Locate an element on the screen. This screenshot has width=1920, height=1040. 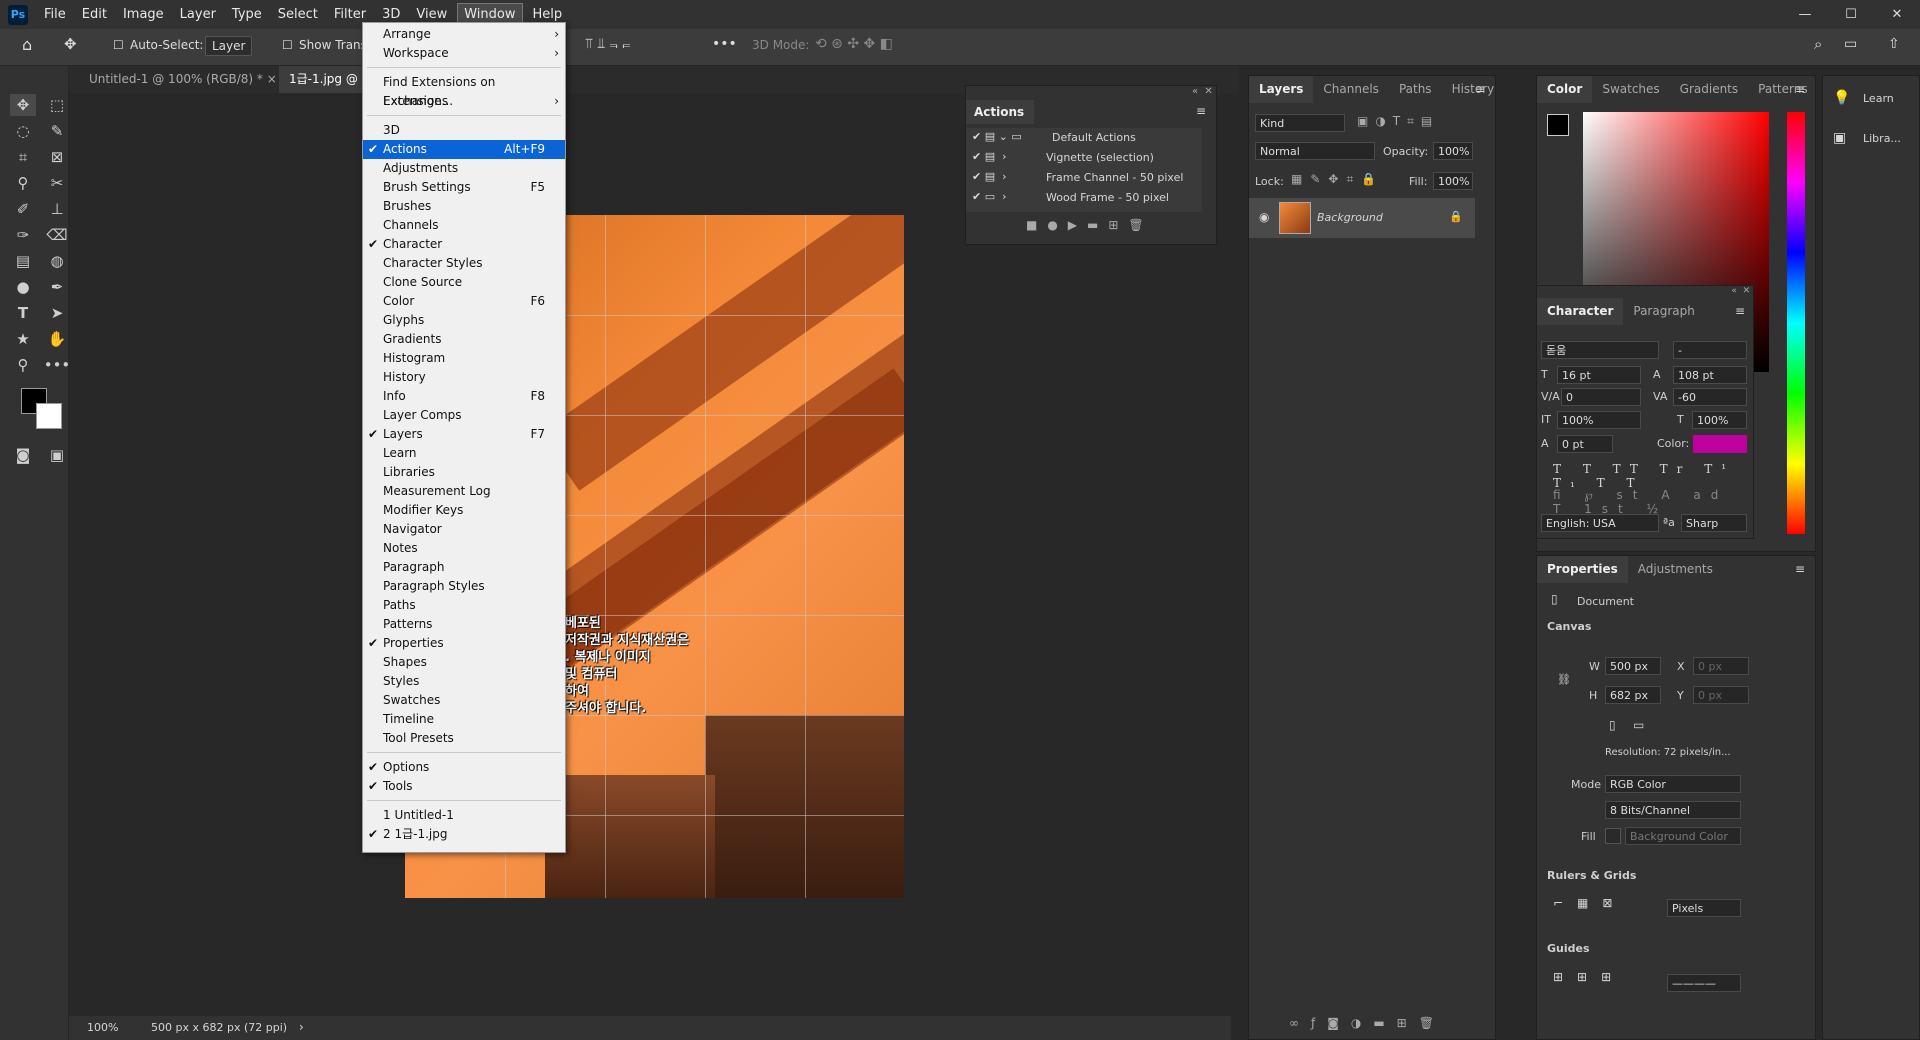
tab-swatches: Swatches is located at coordinates (1630, 89).